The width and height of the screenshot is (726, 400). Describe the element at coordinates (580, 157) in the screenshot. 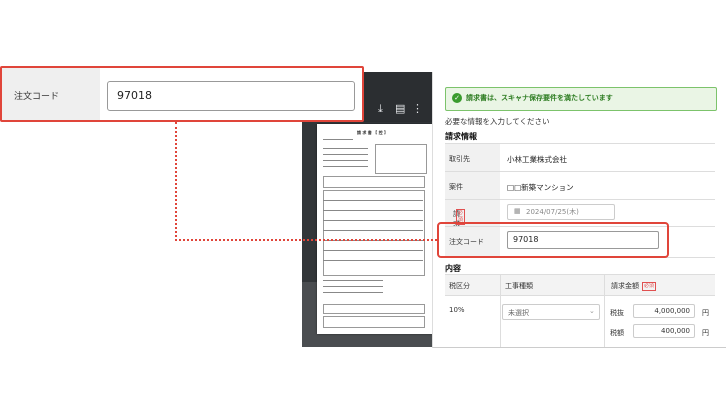

I see `field-row-vendor: 取引先 小林工業株式会社` at that location.